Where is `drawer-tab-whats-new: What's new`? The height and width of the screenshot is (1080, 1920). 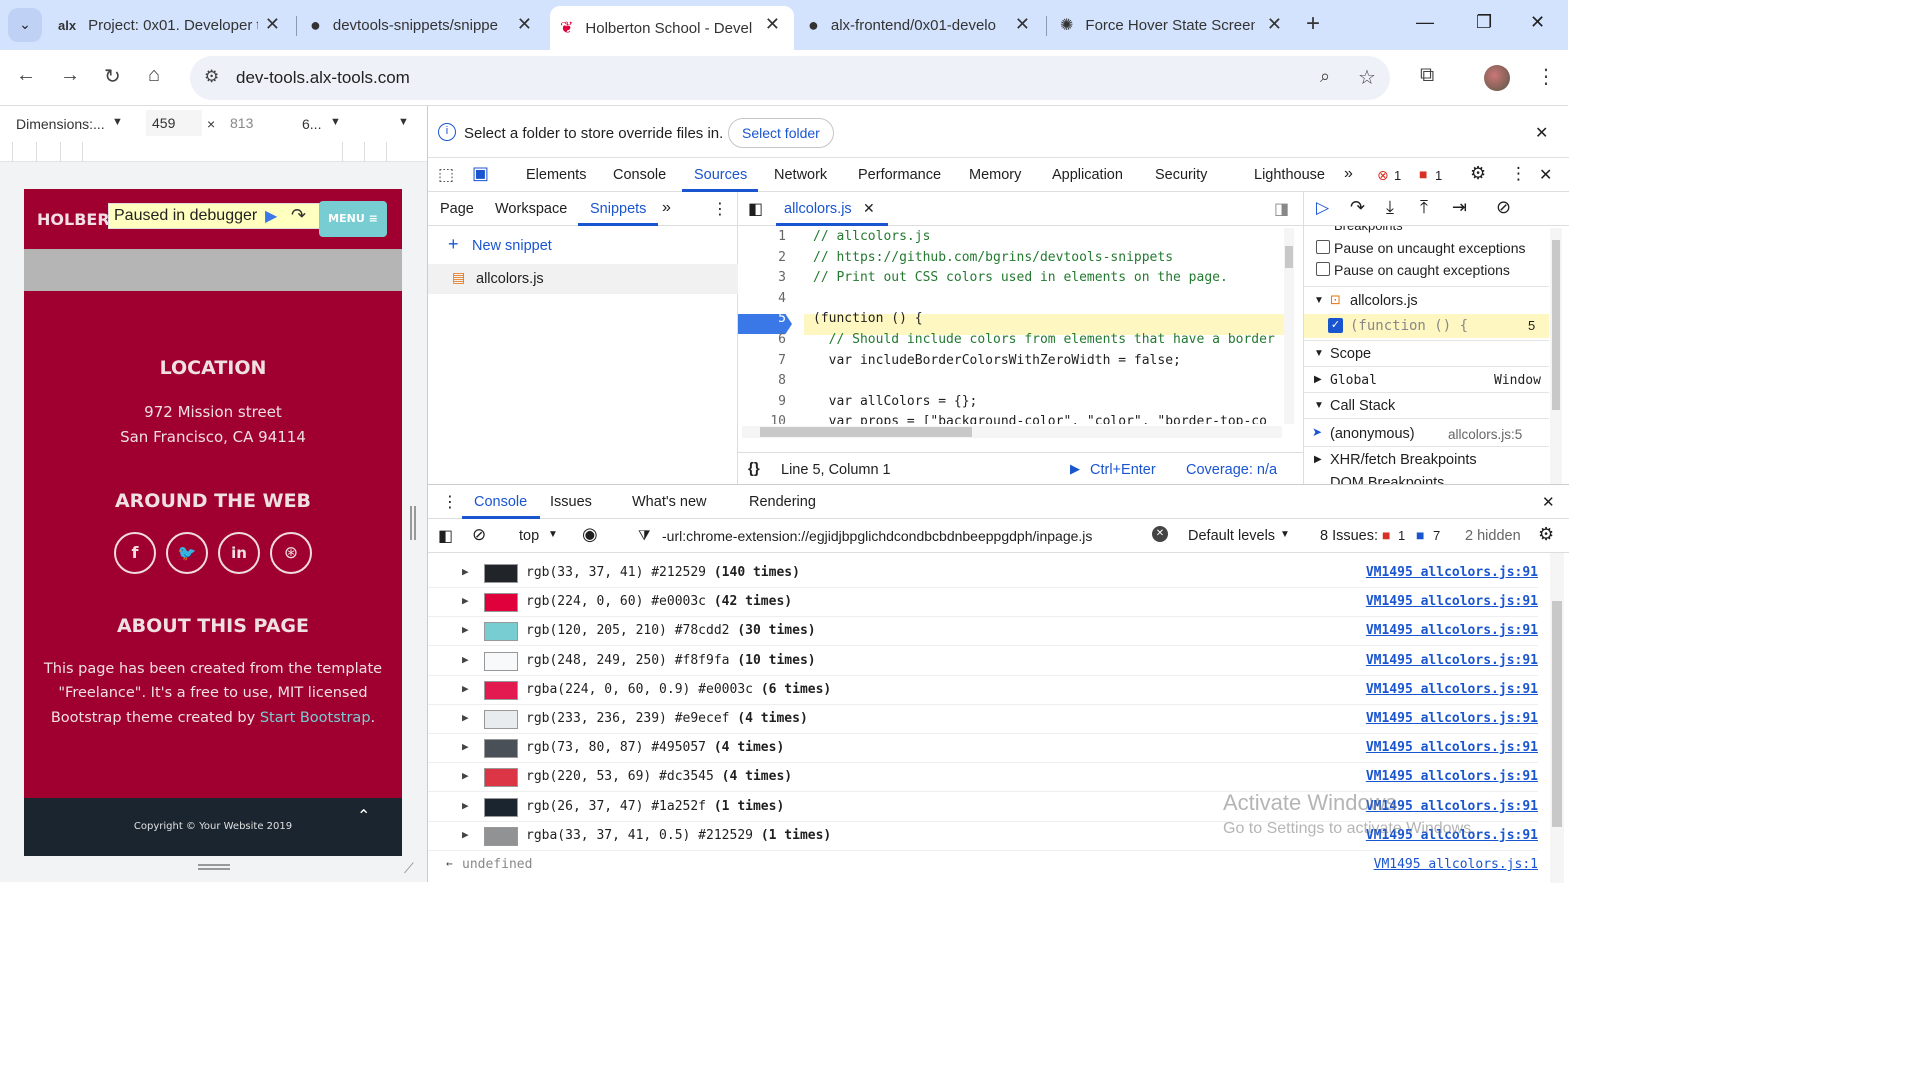 drawer-tab-whats-new: What's new is located at coordinates (669, 502).